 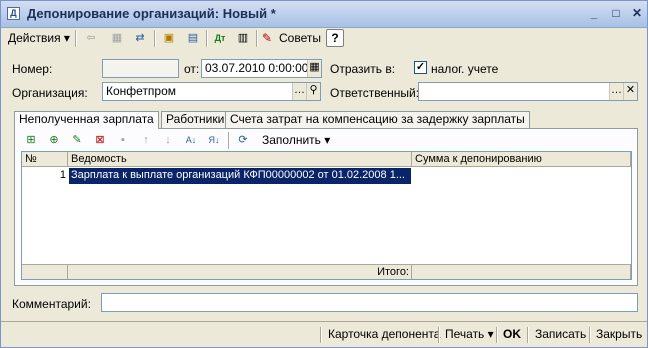 I want to click on advice-button: Советы, so click(x=300, y=38).